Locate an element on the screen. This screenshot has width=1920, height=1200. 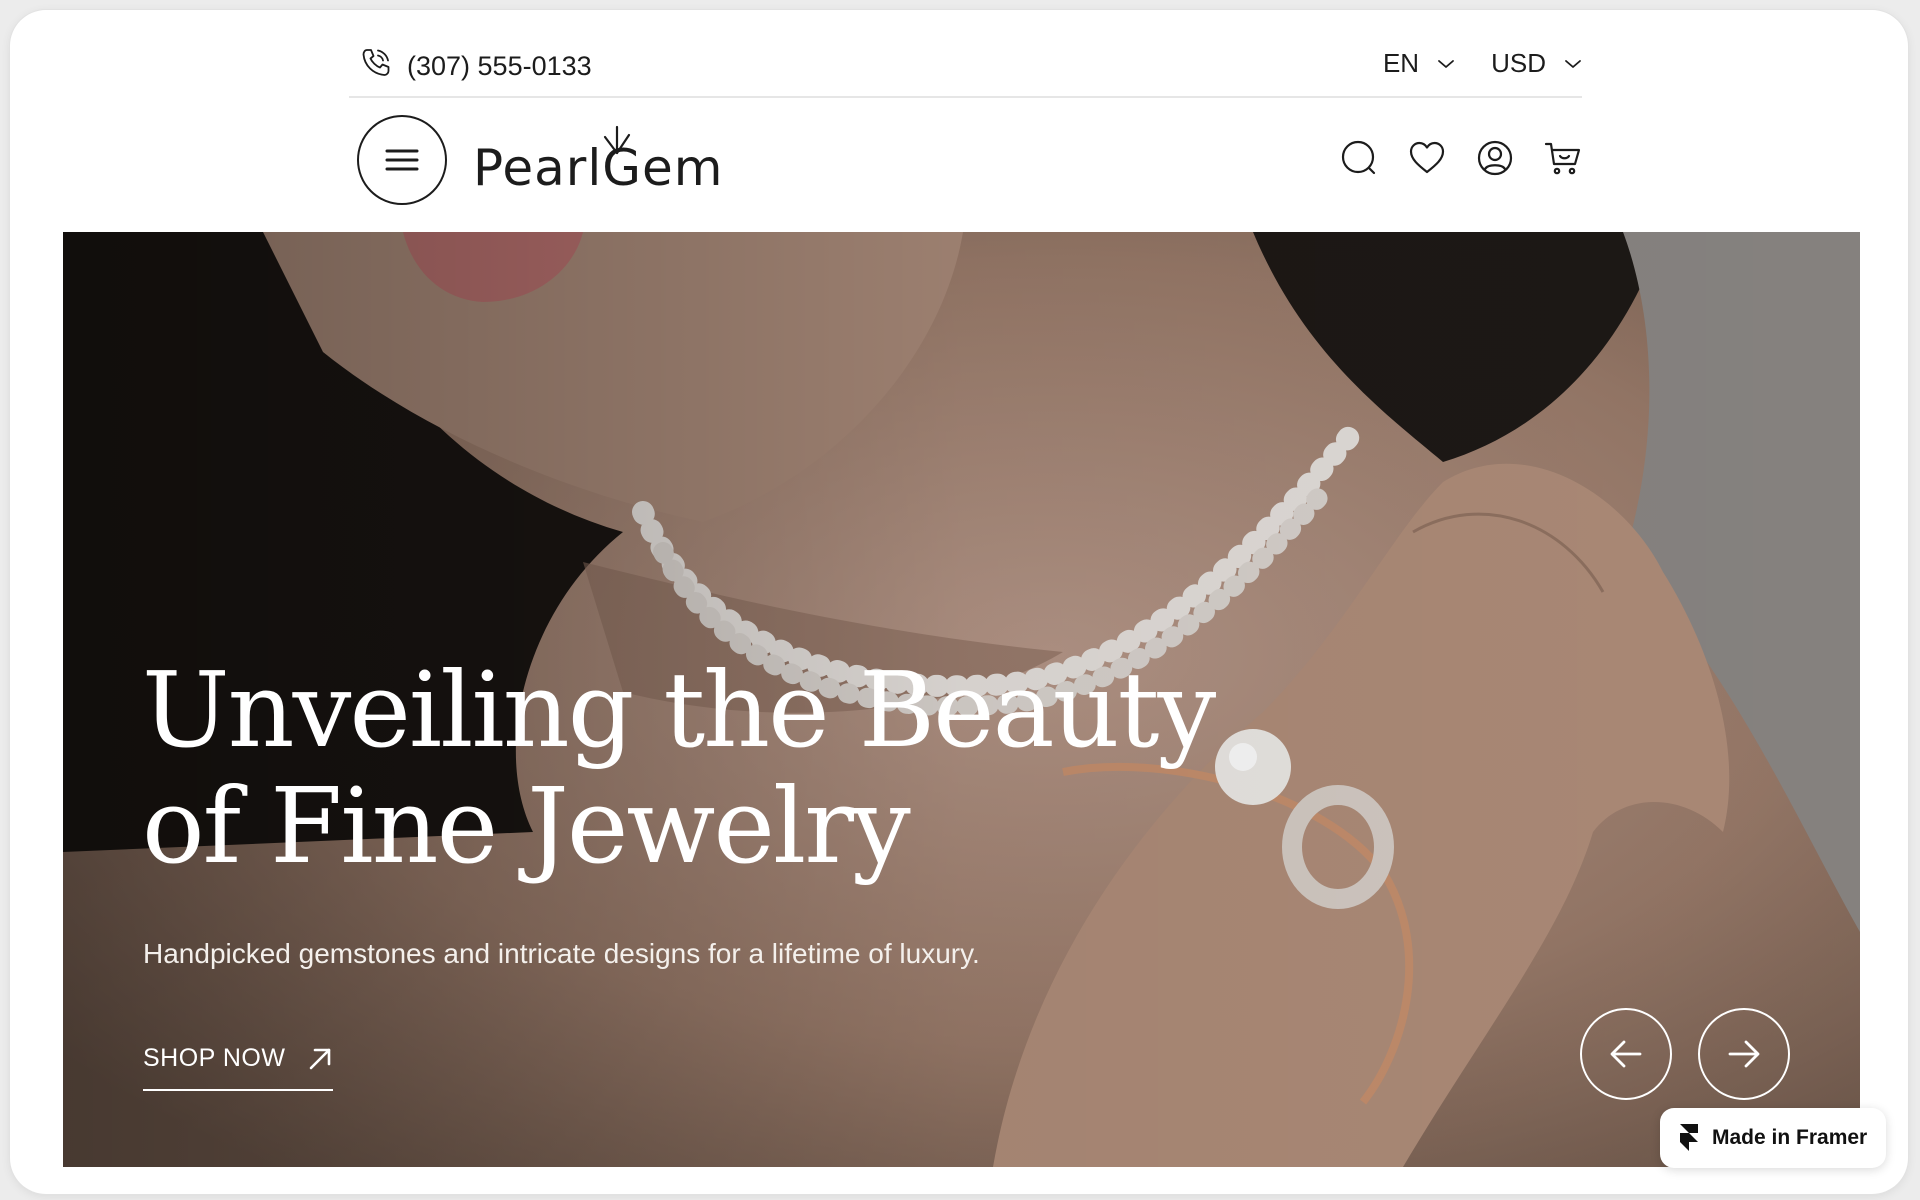
made-in-framer-badge: Made in Framer is located at coordinates (1773, 1138).